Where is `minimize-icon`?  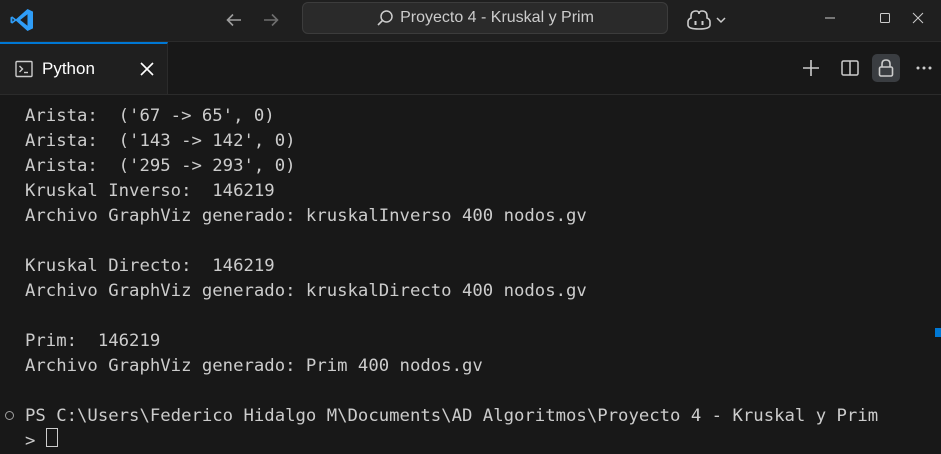 minimize-icon is located at coordinates (830, 18).